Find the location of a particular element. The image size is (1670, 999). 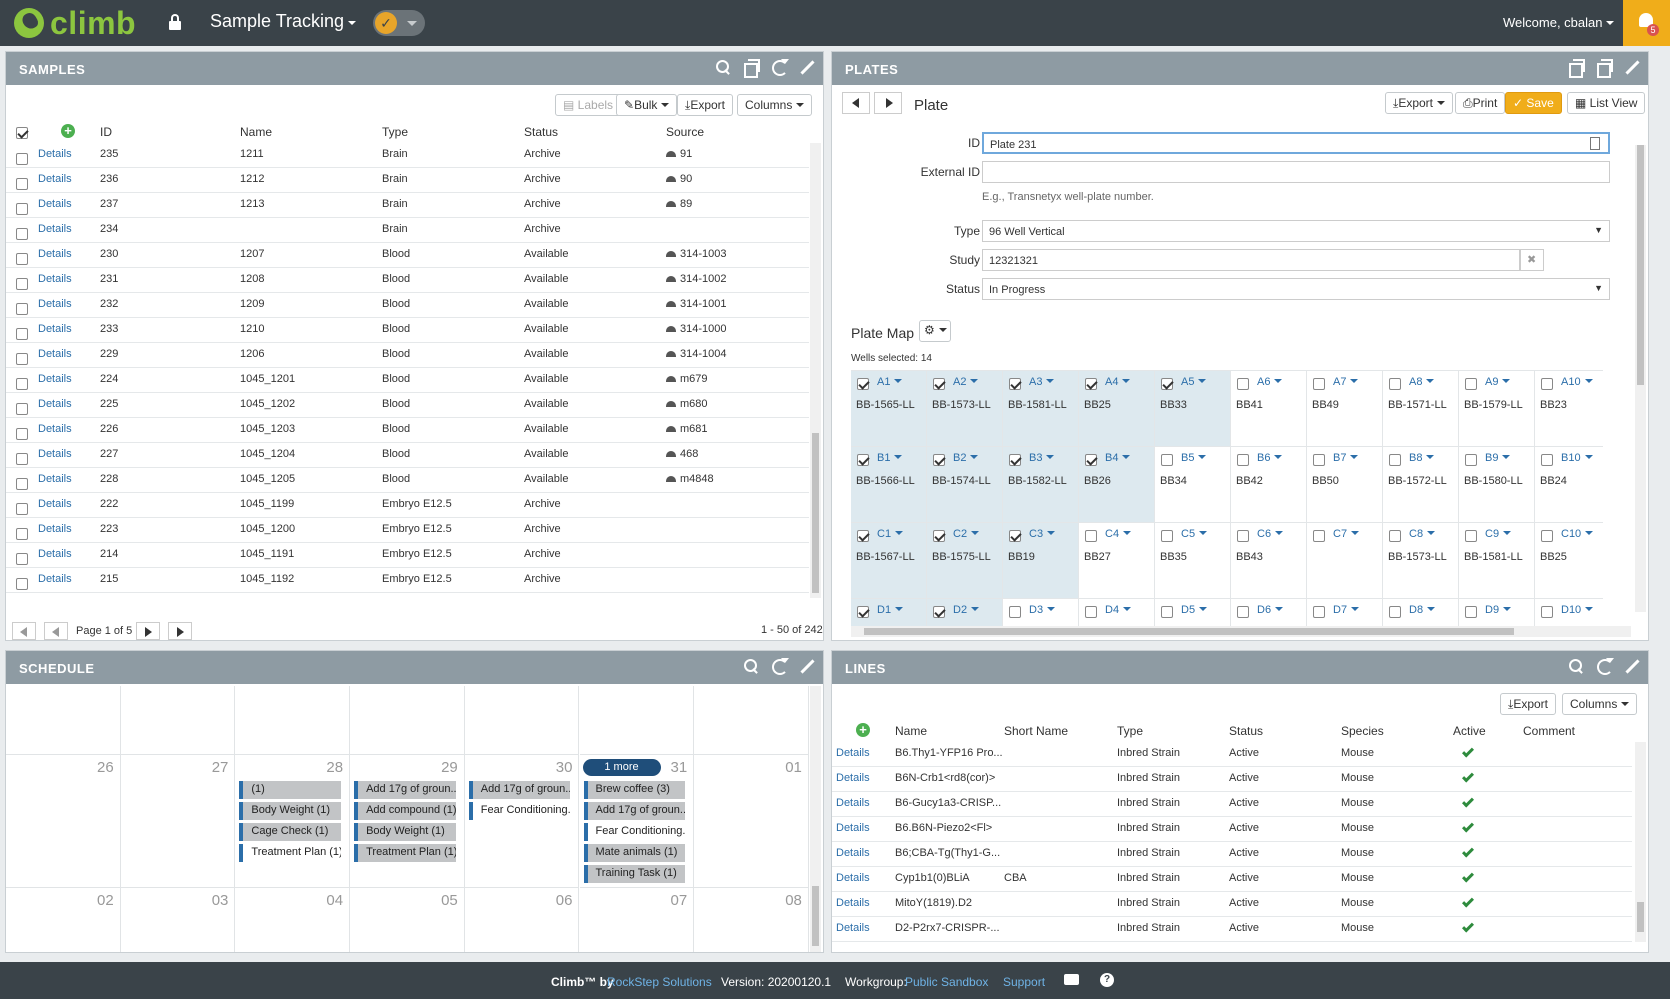

well-label: B9 is located at coordinates (1498, 458).